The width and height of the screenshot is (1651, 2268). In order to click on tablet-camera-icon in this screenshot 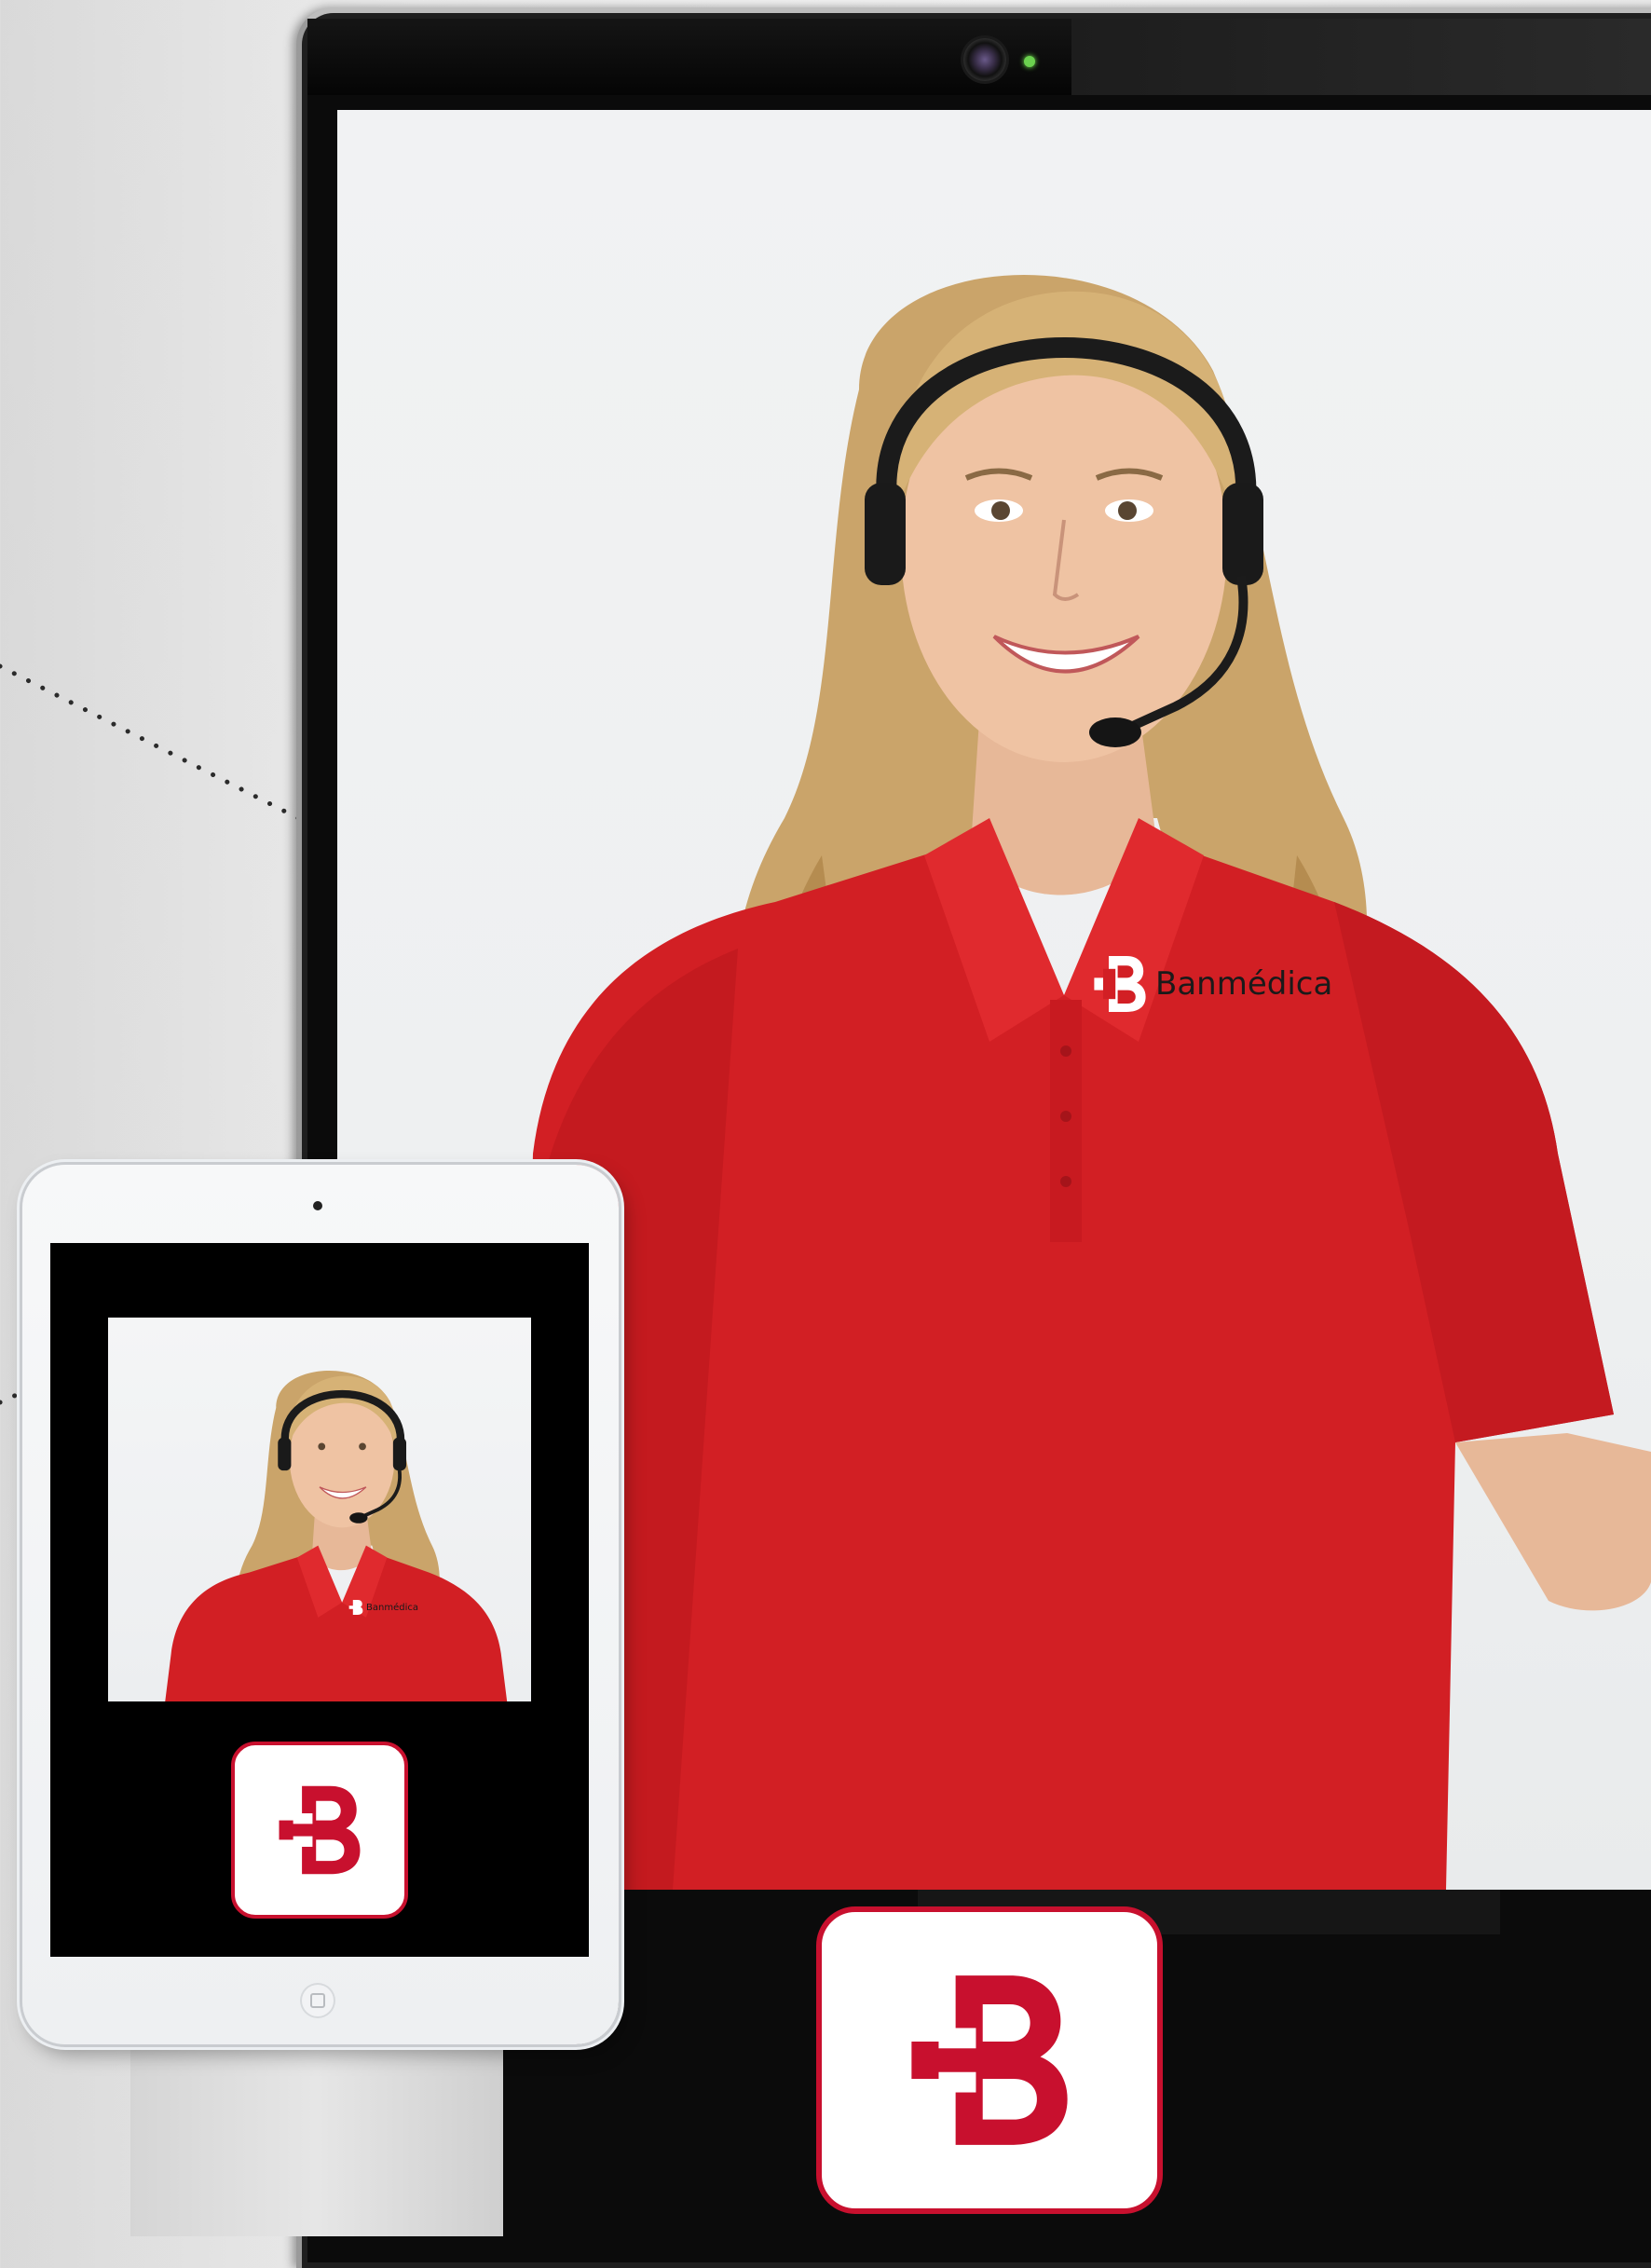, I will do `click(317, 1205)`.